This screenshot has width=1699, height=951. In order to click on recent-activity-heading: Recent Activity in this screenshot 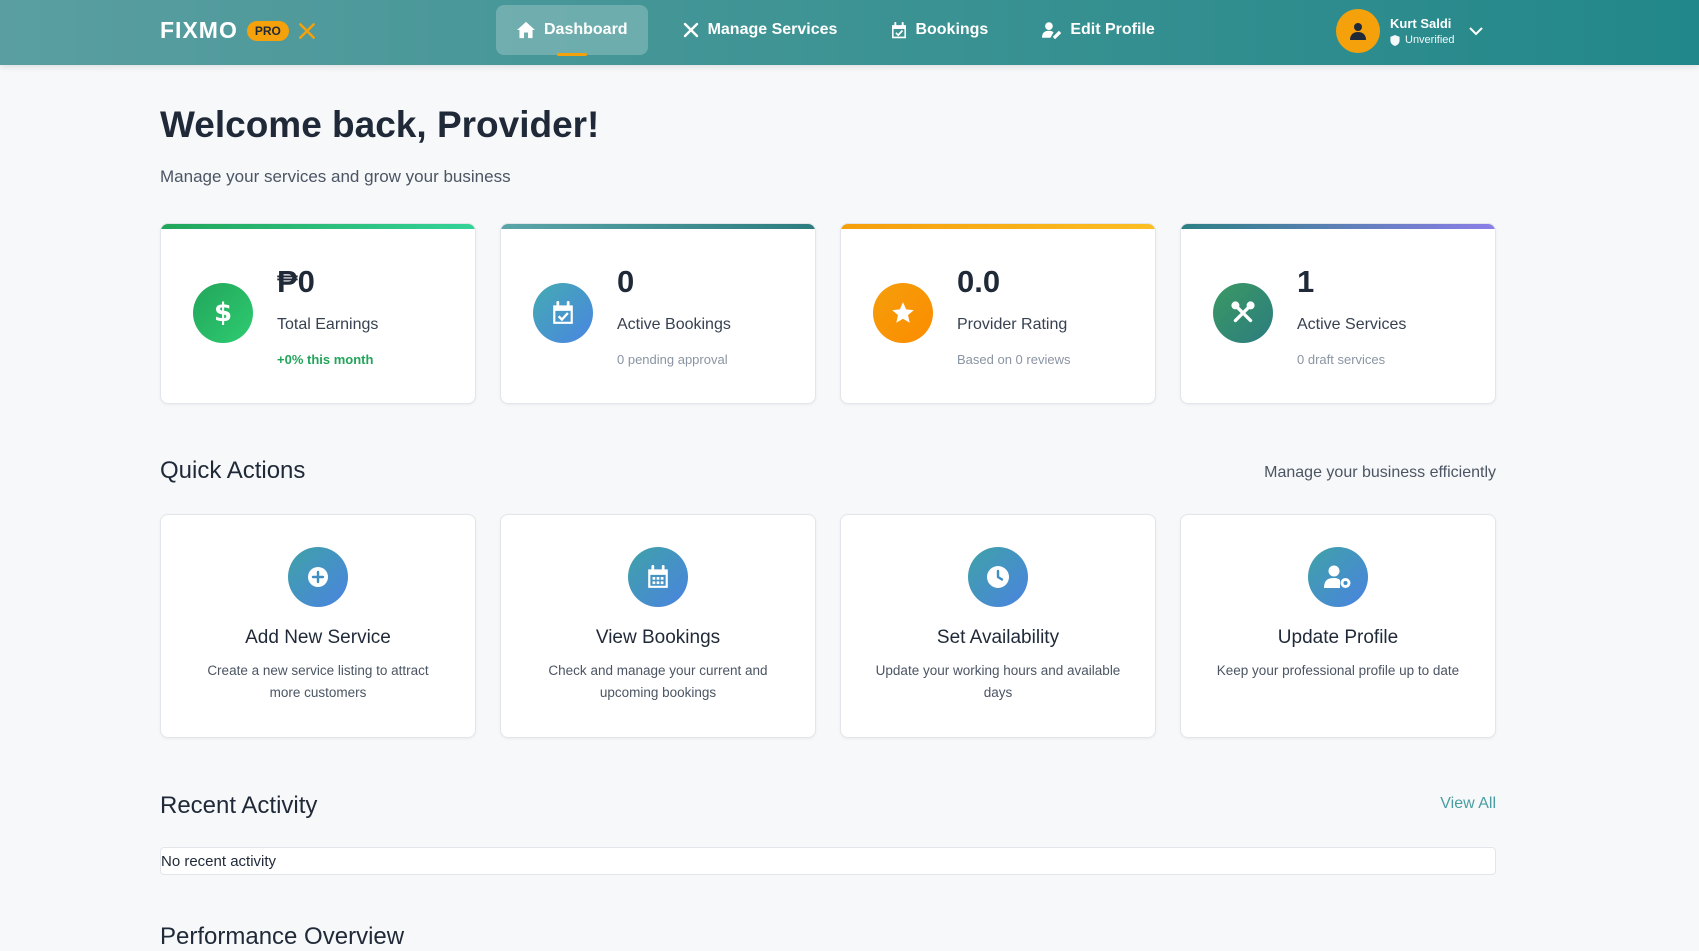, I will do `click(239, 805)`.